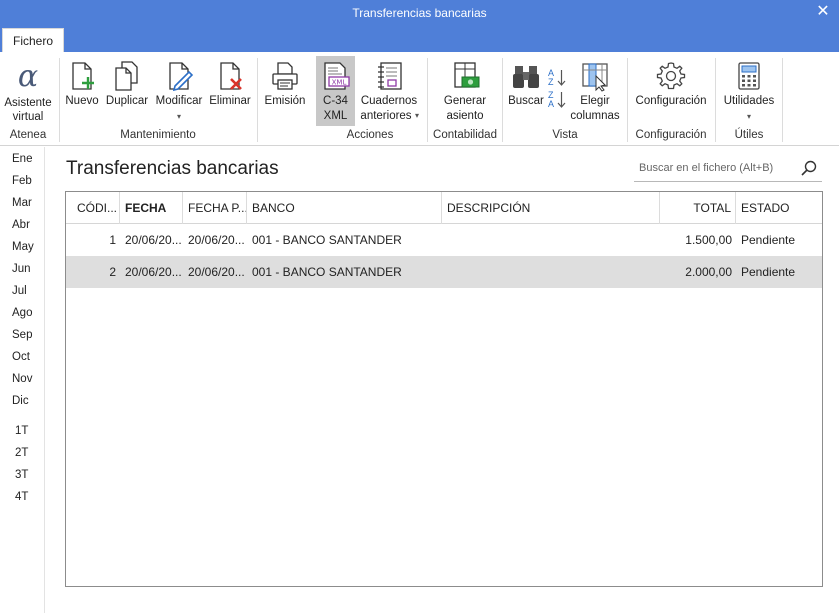 The height and width of the screenshot is (613, 839). Describe the element at coordinates (179, 101) in the screenshot. I see `modificar-label: Modificar` at that location.